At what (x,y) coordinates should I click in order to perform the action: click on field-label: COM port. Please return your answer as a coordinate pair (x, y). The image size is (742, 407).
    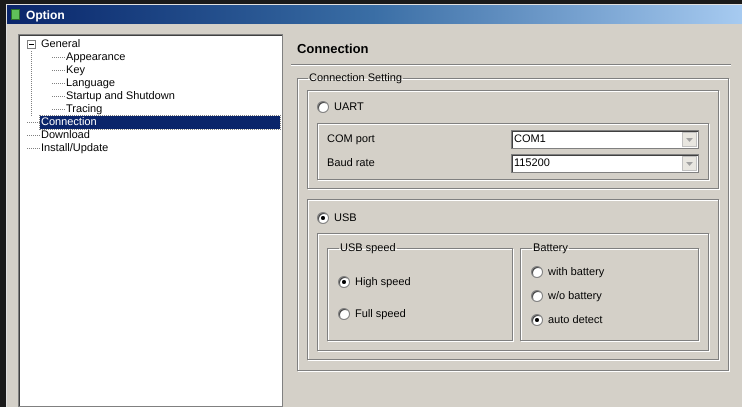
    Looking at the image, I should click on (351, 139).